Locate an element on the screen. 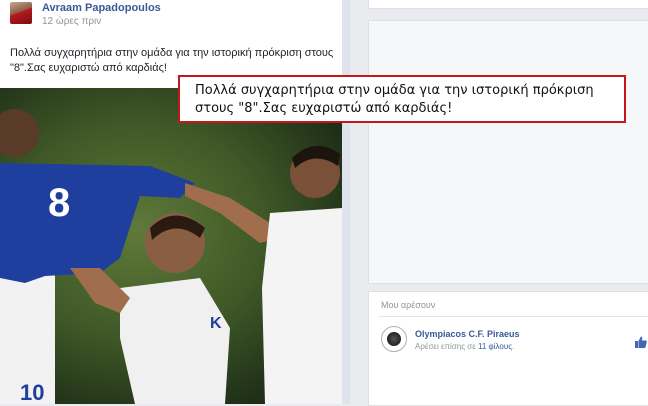  likes-header: Μου αρέσουν is located at coordinates (408, 305).